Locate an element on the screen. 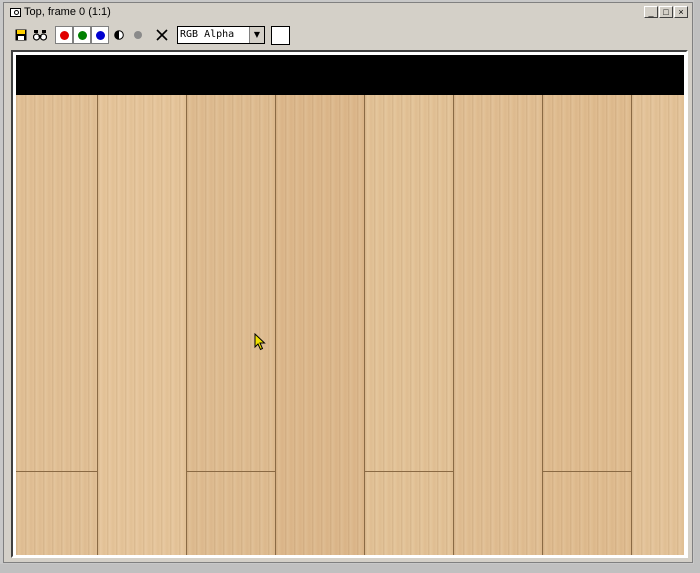 The width and height of the screenshot is (700, 573). green-dot-icon is located at coordinates (82, 35).